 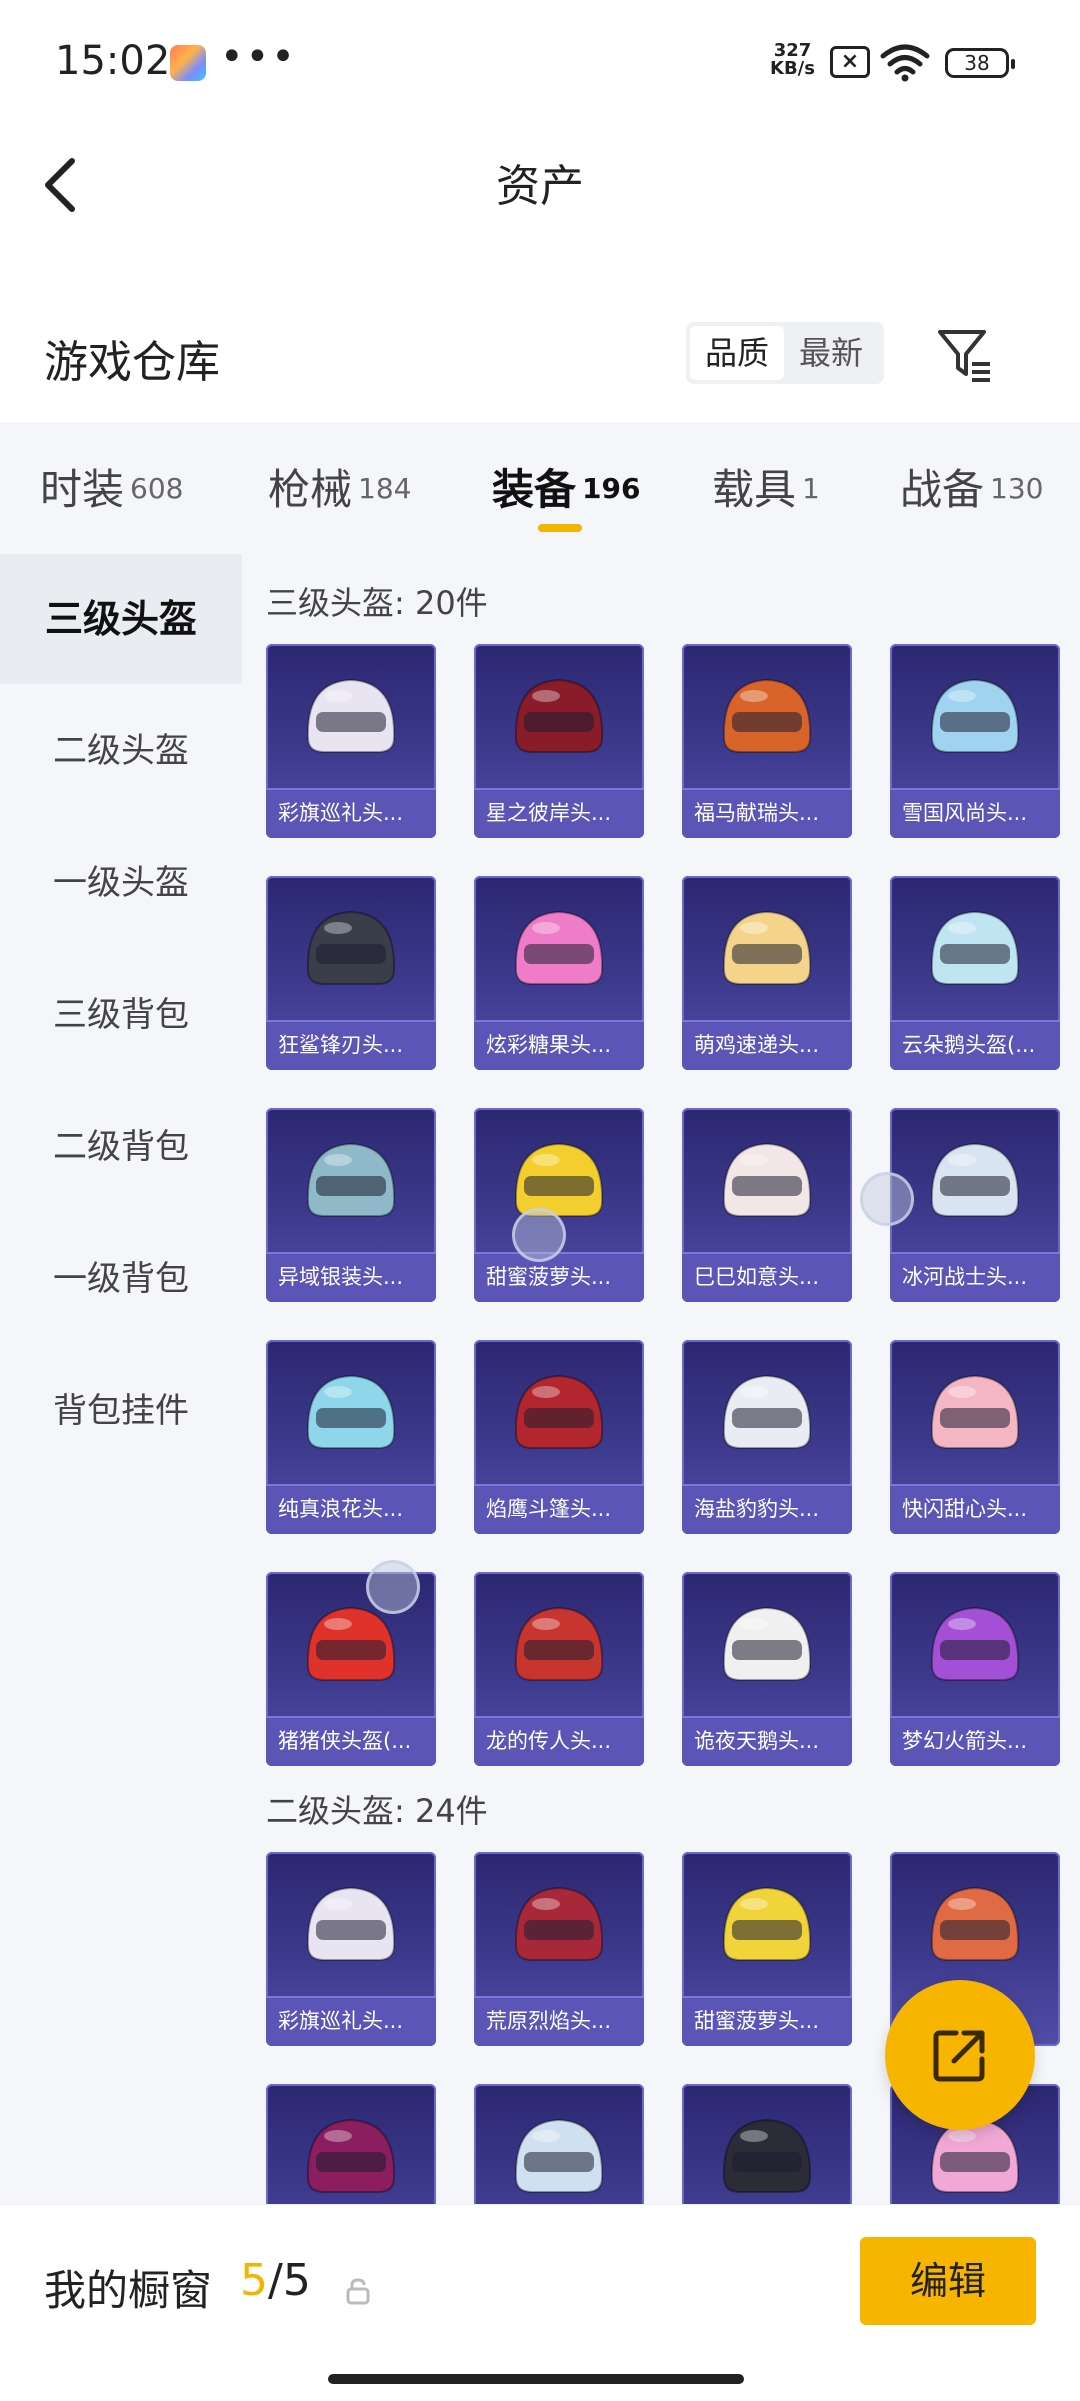 What do you see at coordinates (754, 489) in the screenshot?
I see `tab-label: 载具` at bounding box center [754, 489].